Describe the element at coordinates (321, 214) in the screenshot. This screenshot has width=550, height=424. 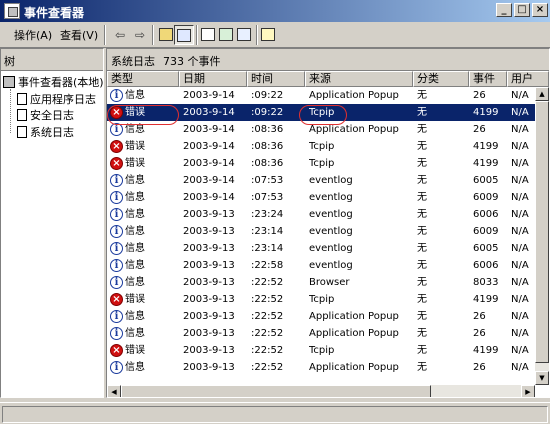
I see `table-row: i 信息 2003-9-13:23:24 eventlog 无 6006 N/A` at that location.